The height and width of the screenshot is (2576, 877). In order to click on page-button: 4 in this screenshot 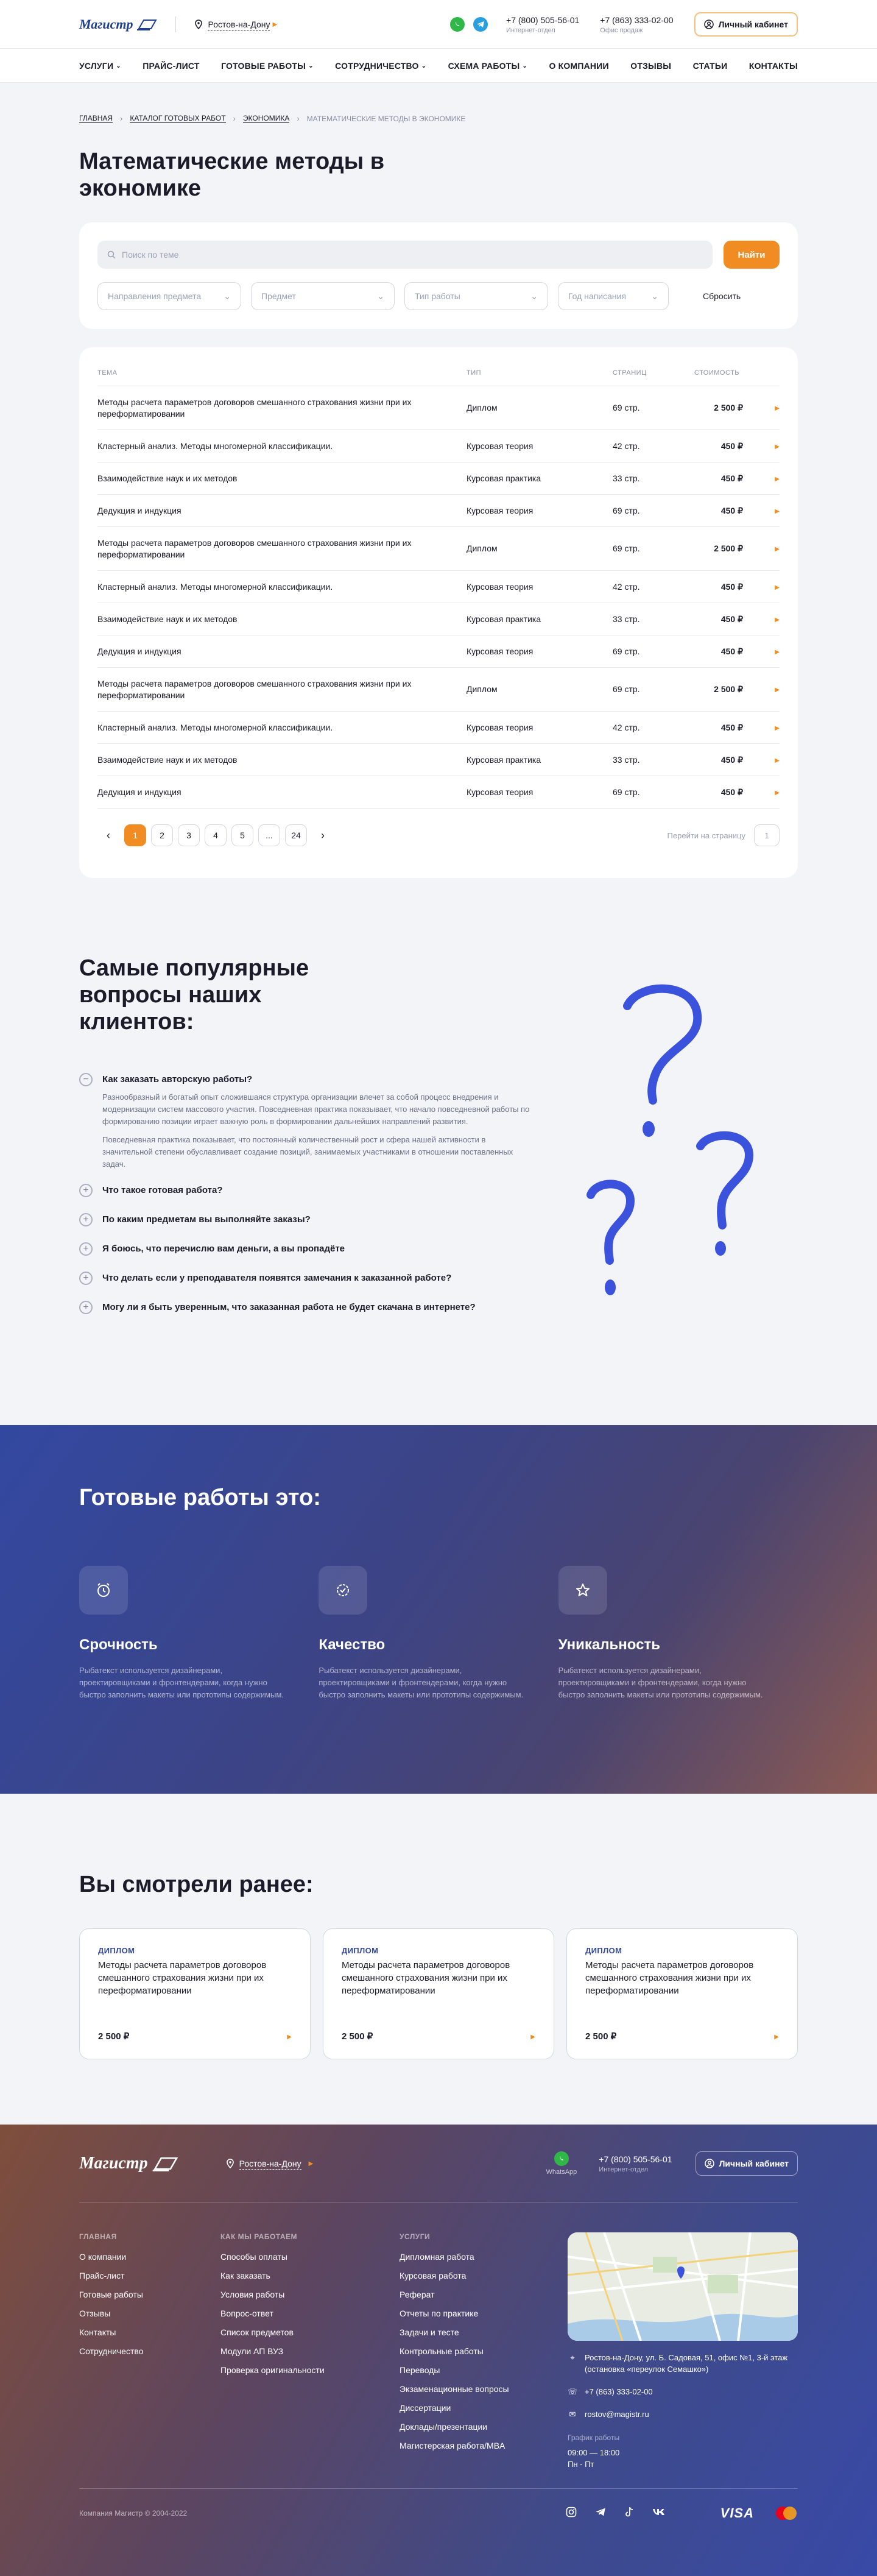, I will do `click(216, 835)`.